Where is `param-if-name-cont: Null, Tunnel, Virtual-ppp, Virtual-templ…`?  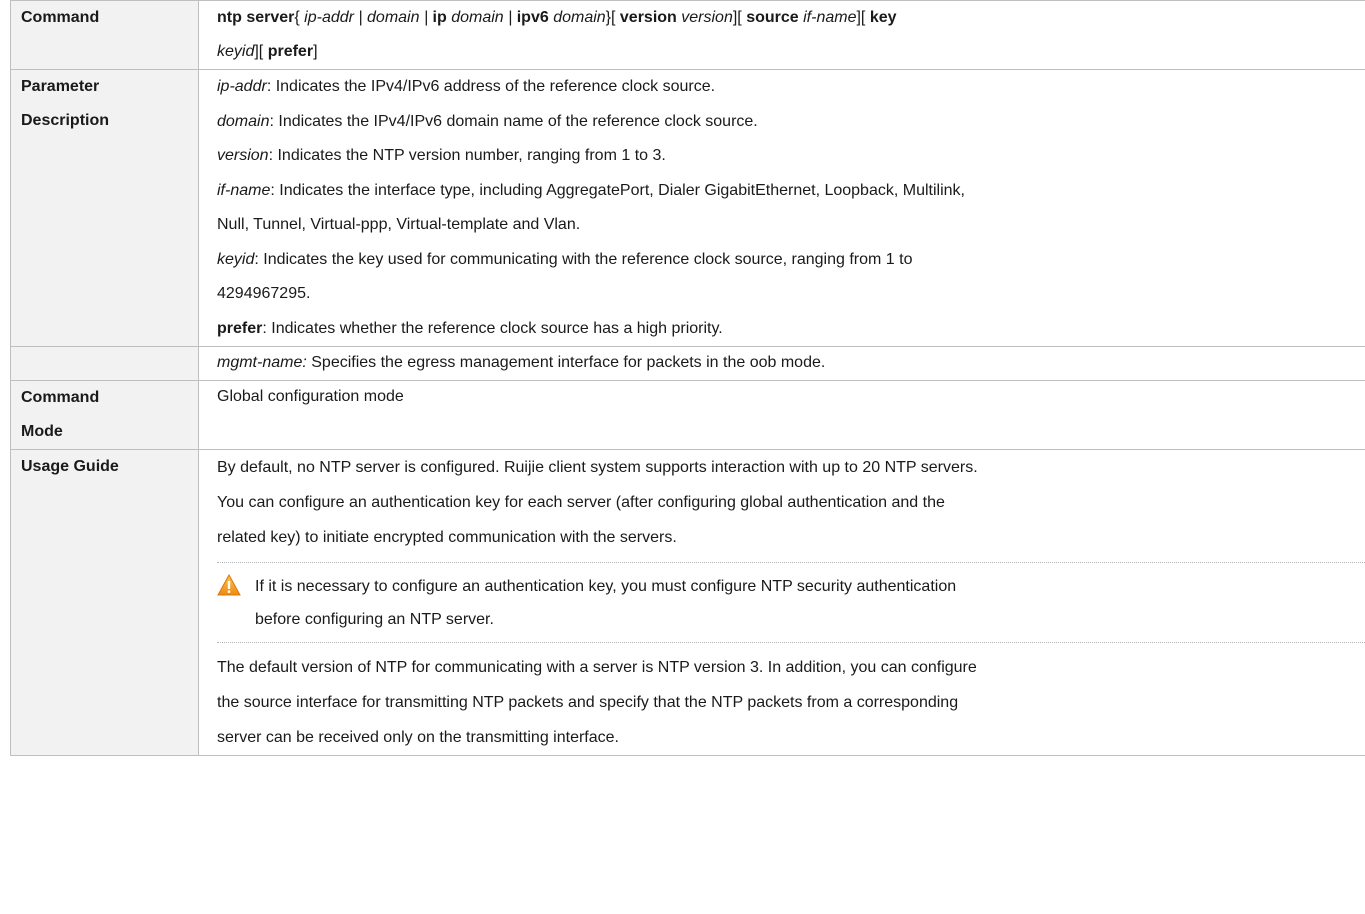 param-if-name-cont: Null, Tunnel, Virtual-ppp, Virtual-templ… is located at coordinates (399, 224).